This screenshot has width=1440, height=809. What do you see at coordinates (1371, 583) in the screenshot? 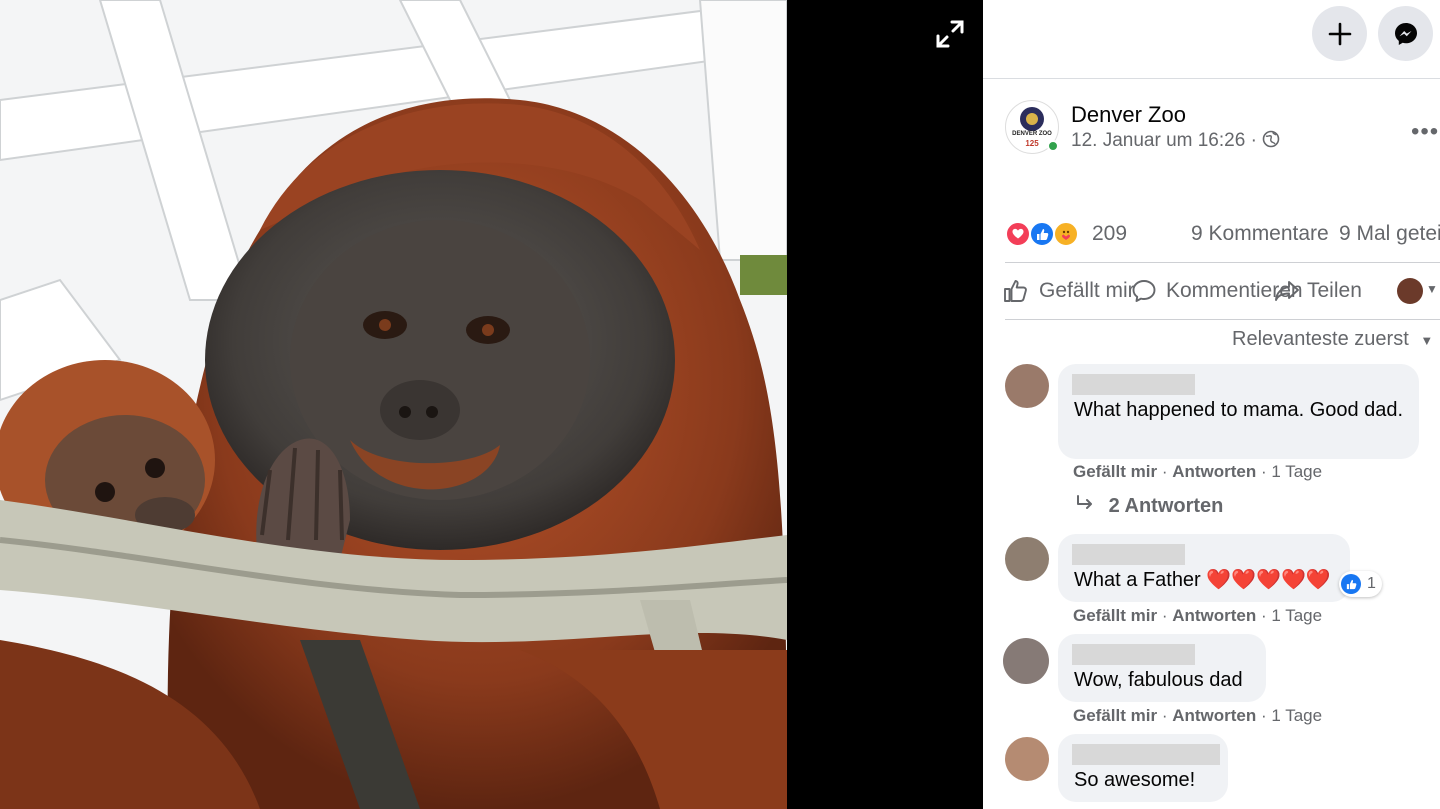
I see `comment-reaction-count: 1` at bounding box center [1371, 583].